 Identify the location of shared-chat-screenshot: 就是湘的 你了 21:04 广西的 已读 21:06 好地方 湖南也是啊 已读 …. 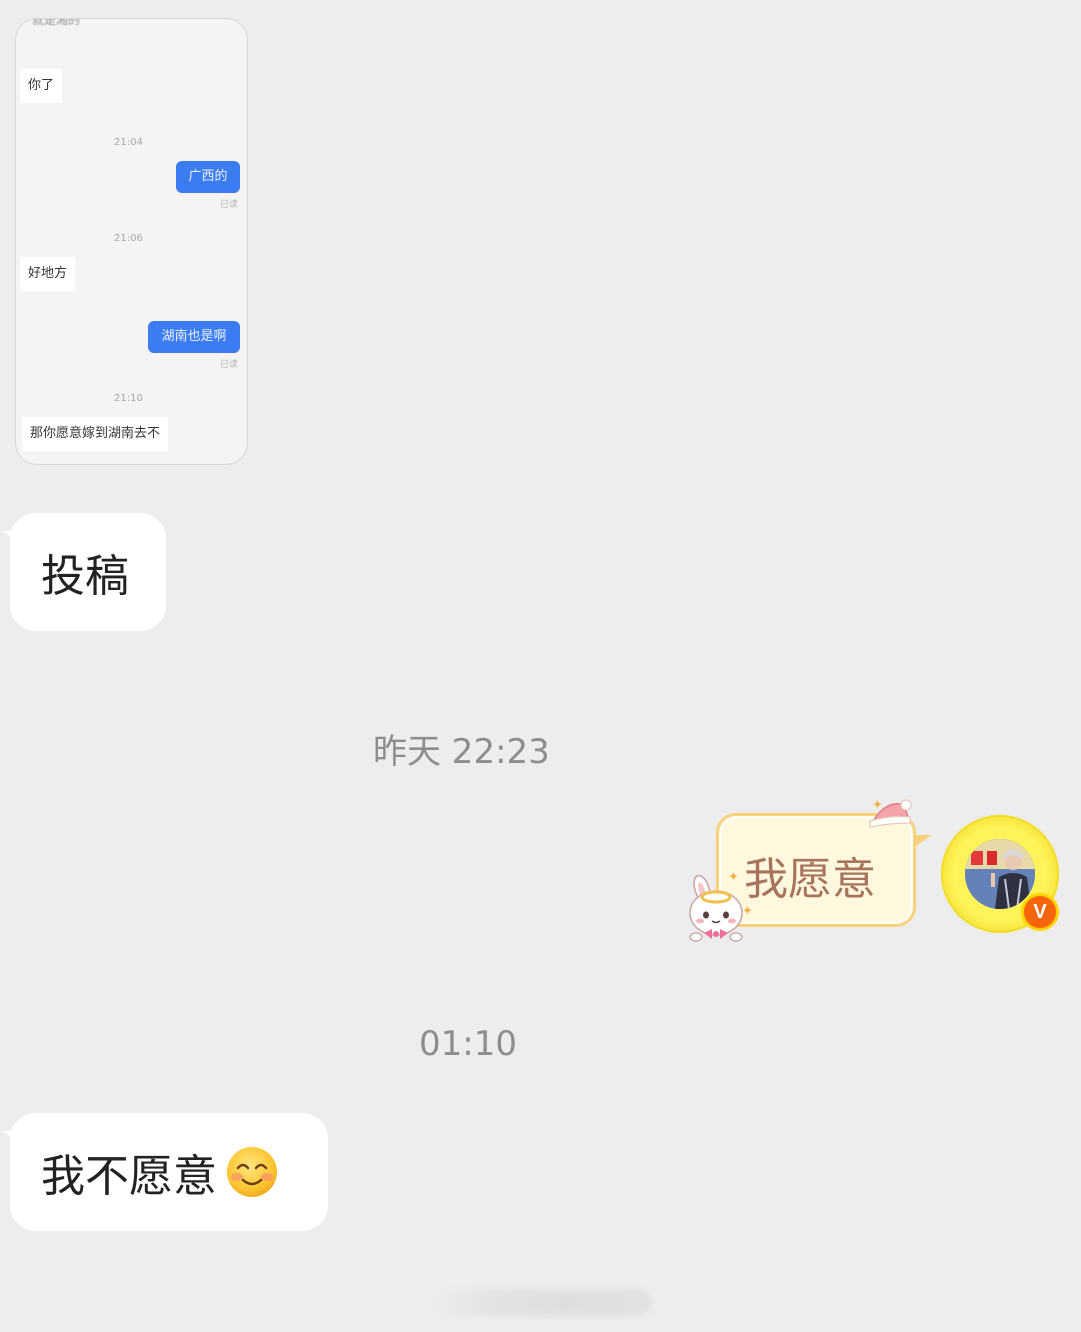
(131, 241).